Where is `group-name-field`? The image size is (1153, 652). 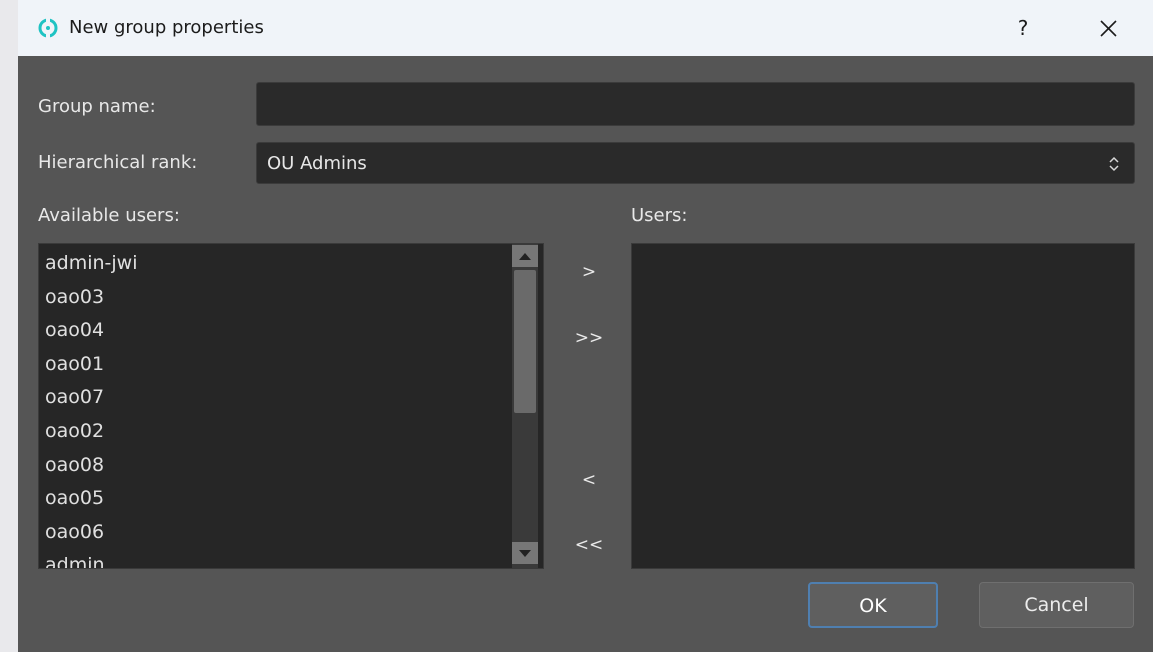 group-name-field is located at coordinates (695, 104).